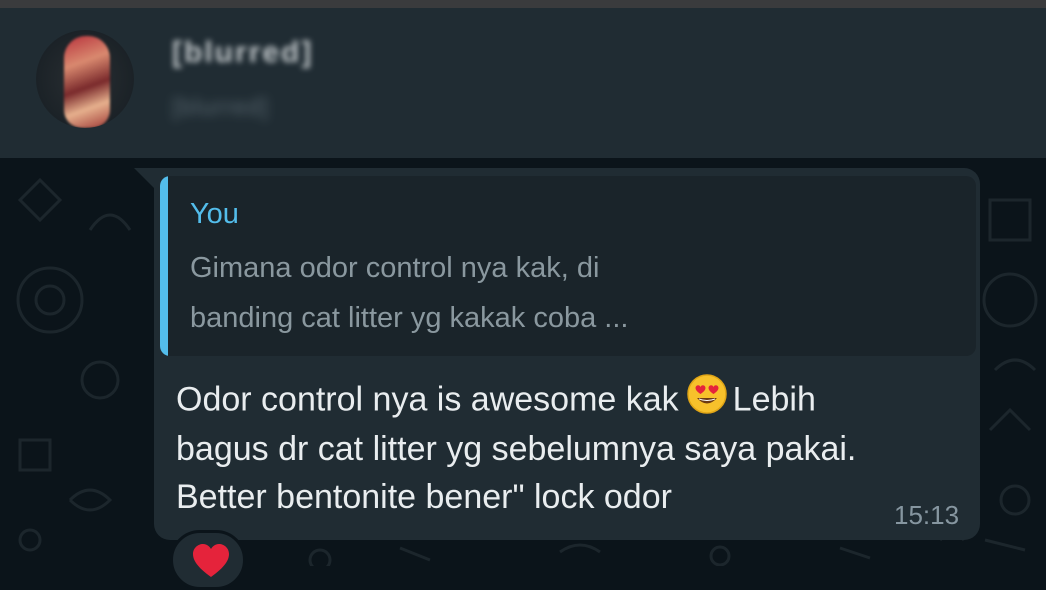 The height and width of the screenshot is (590, 1046). I want to click on message-text-line: Odor control nya is awesome kak Lebih, so click(496, 398).